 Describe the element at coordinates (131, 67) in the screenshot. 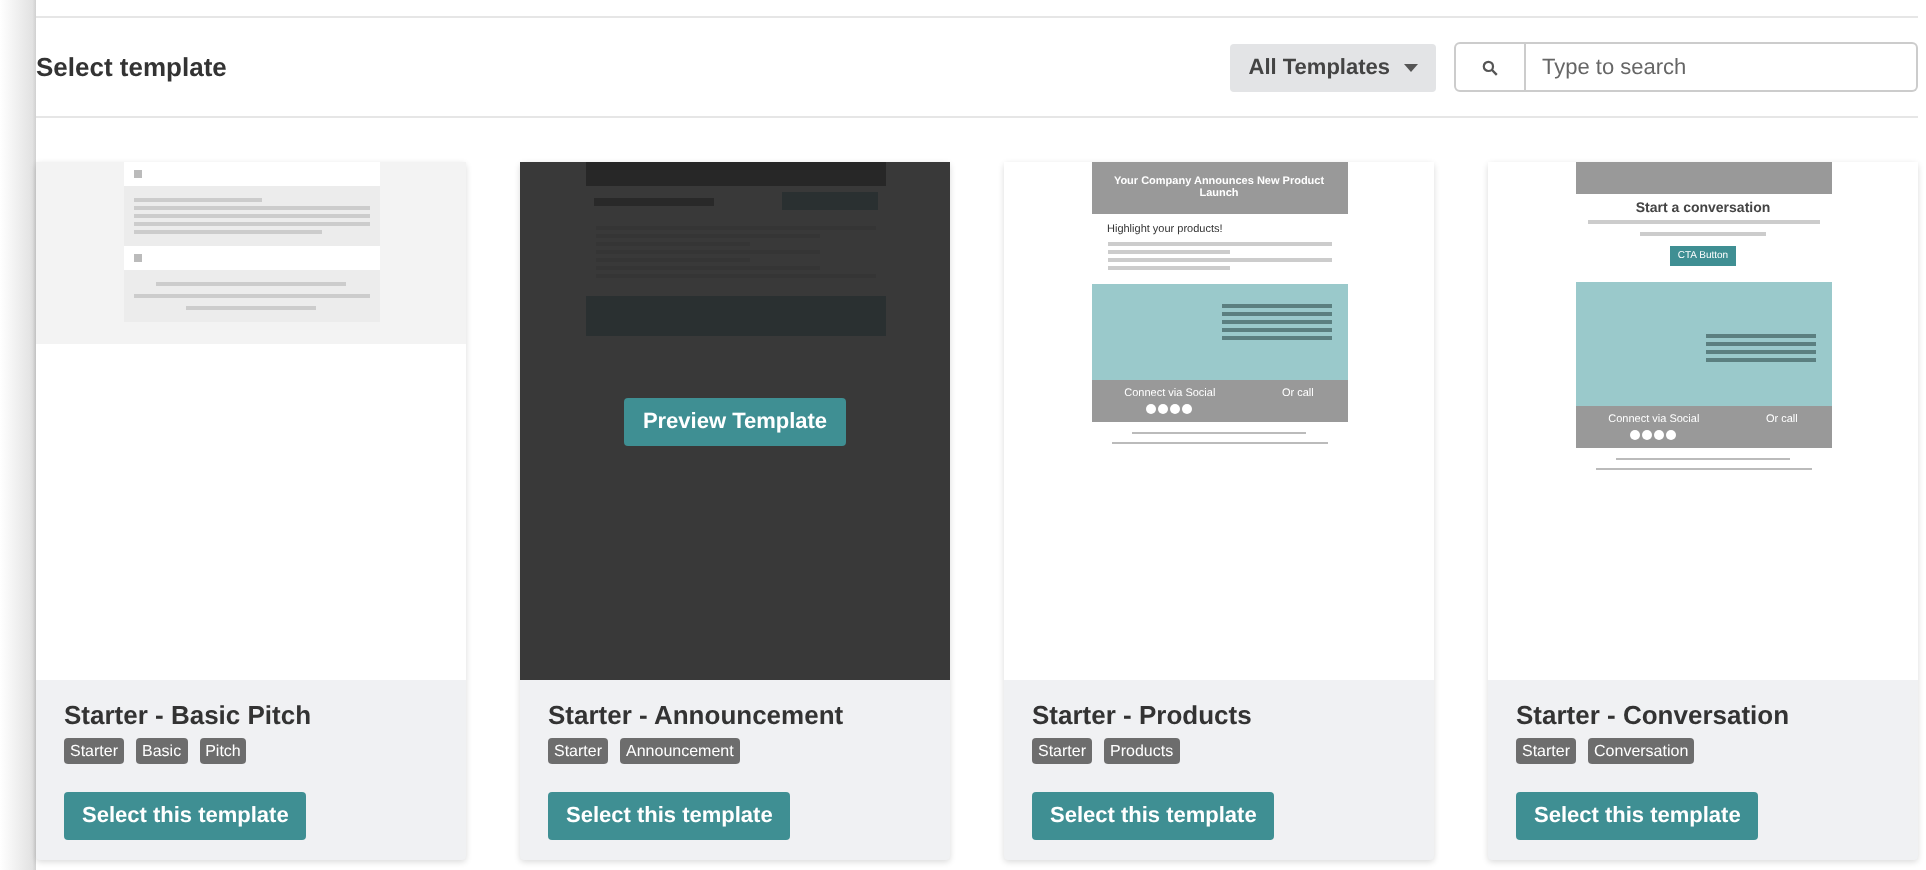

I see `page-title: Select template` at that location.